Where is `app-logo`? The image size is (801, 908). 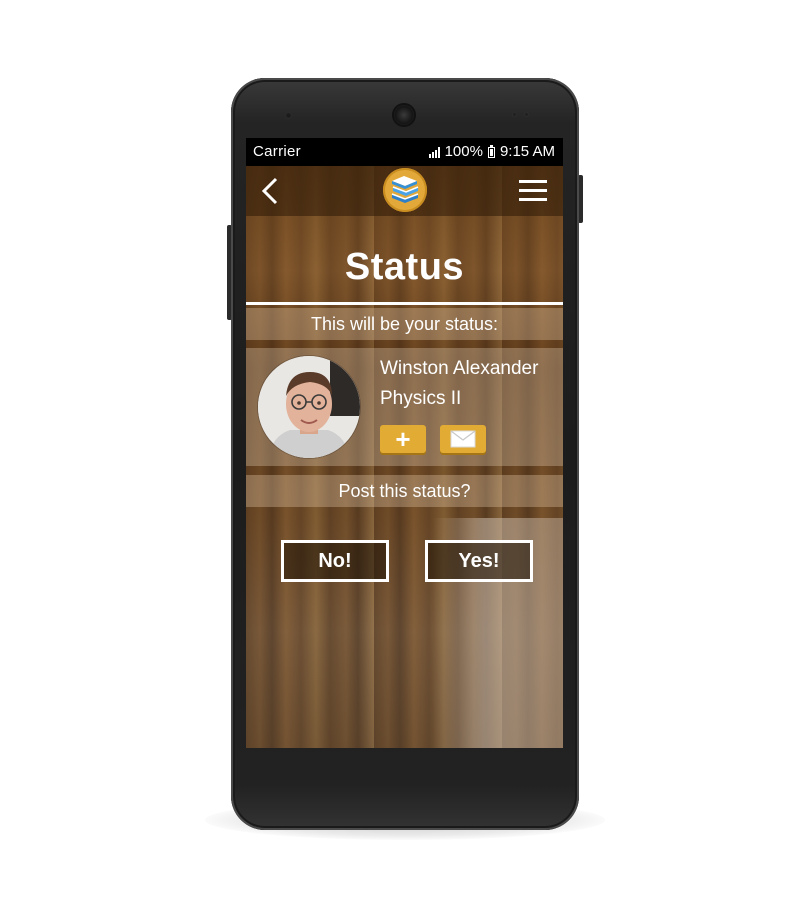
app-logo is located at coordinates (405, 190).